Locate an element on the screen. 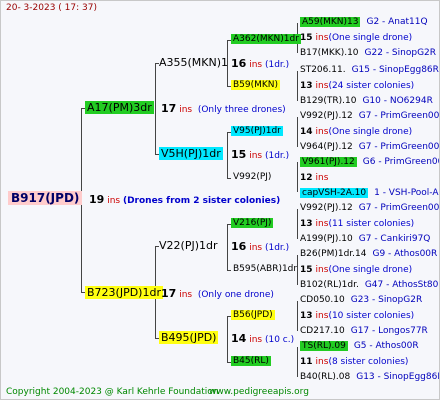 The width and height of the screenshot is (440, 400). g4-origin-info: G9 - Athos00R is located at coordinates (405, 254).